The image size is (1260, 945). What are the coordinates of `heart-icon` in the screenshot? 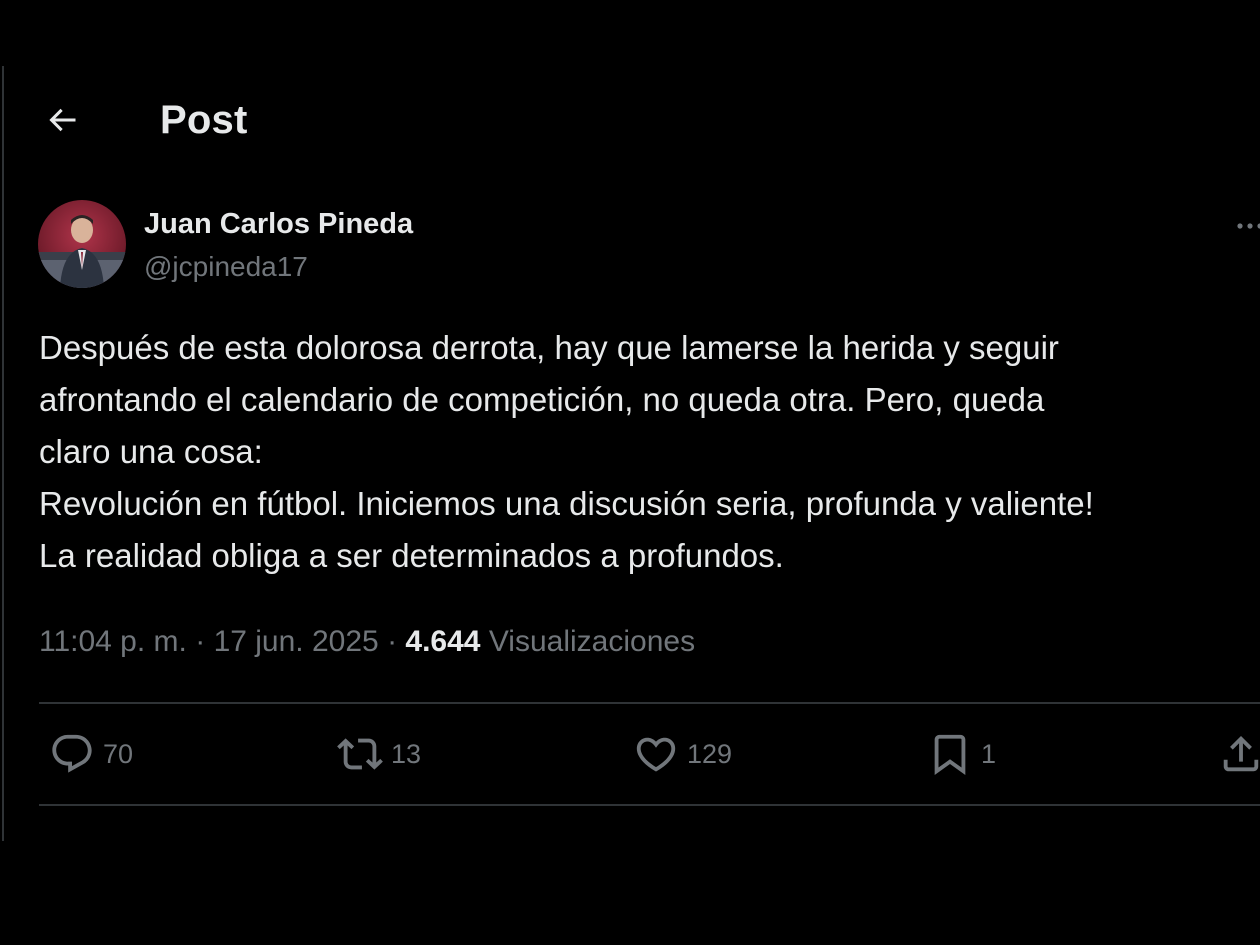 It's located at (656, 754).